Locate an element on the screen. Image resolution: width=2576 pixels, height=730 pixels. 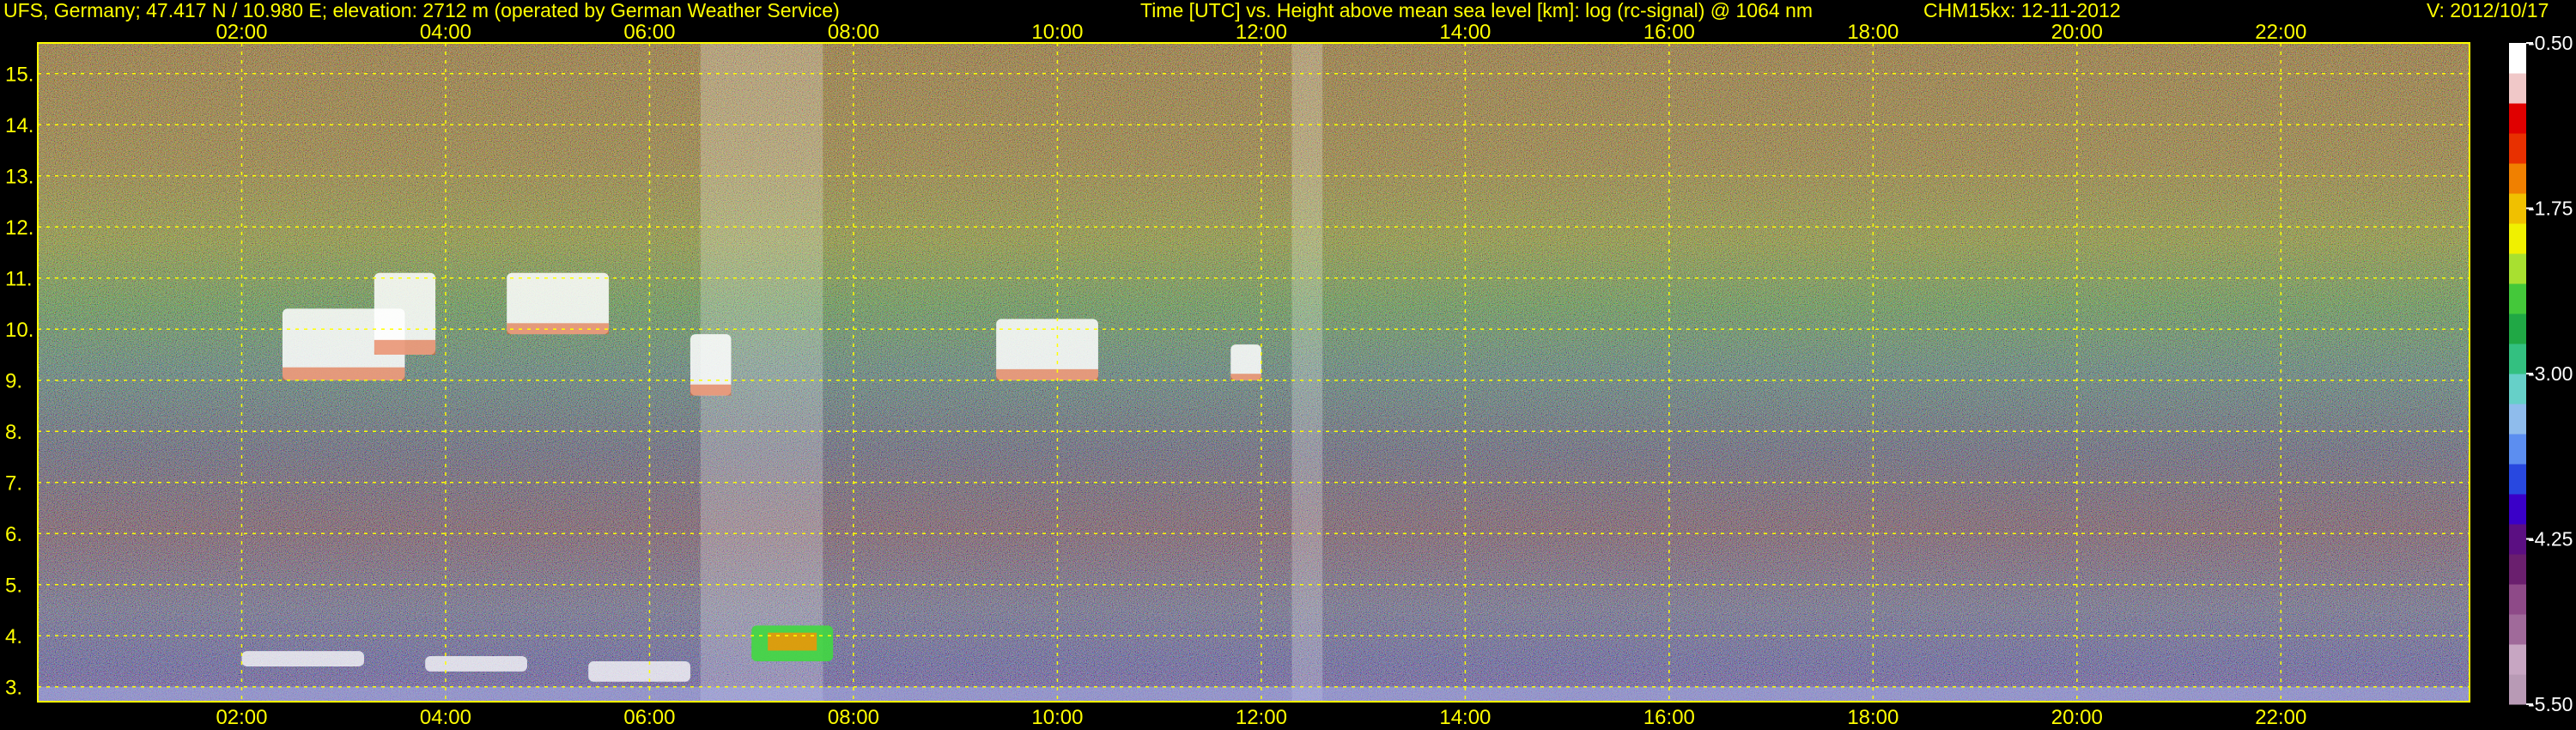
x-tick-label-top: 12:00 is located at coordinates (1261, 32).